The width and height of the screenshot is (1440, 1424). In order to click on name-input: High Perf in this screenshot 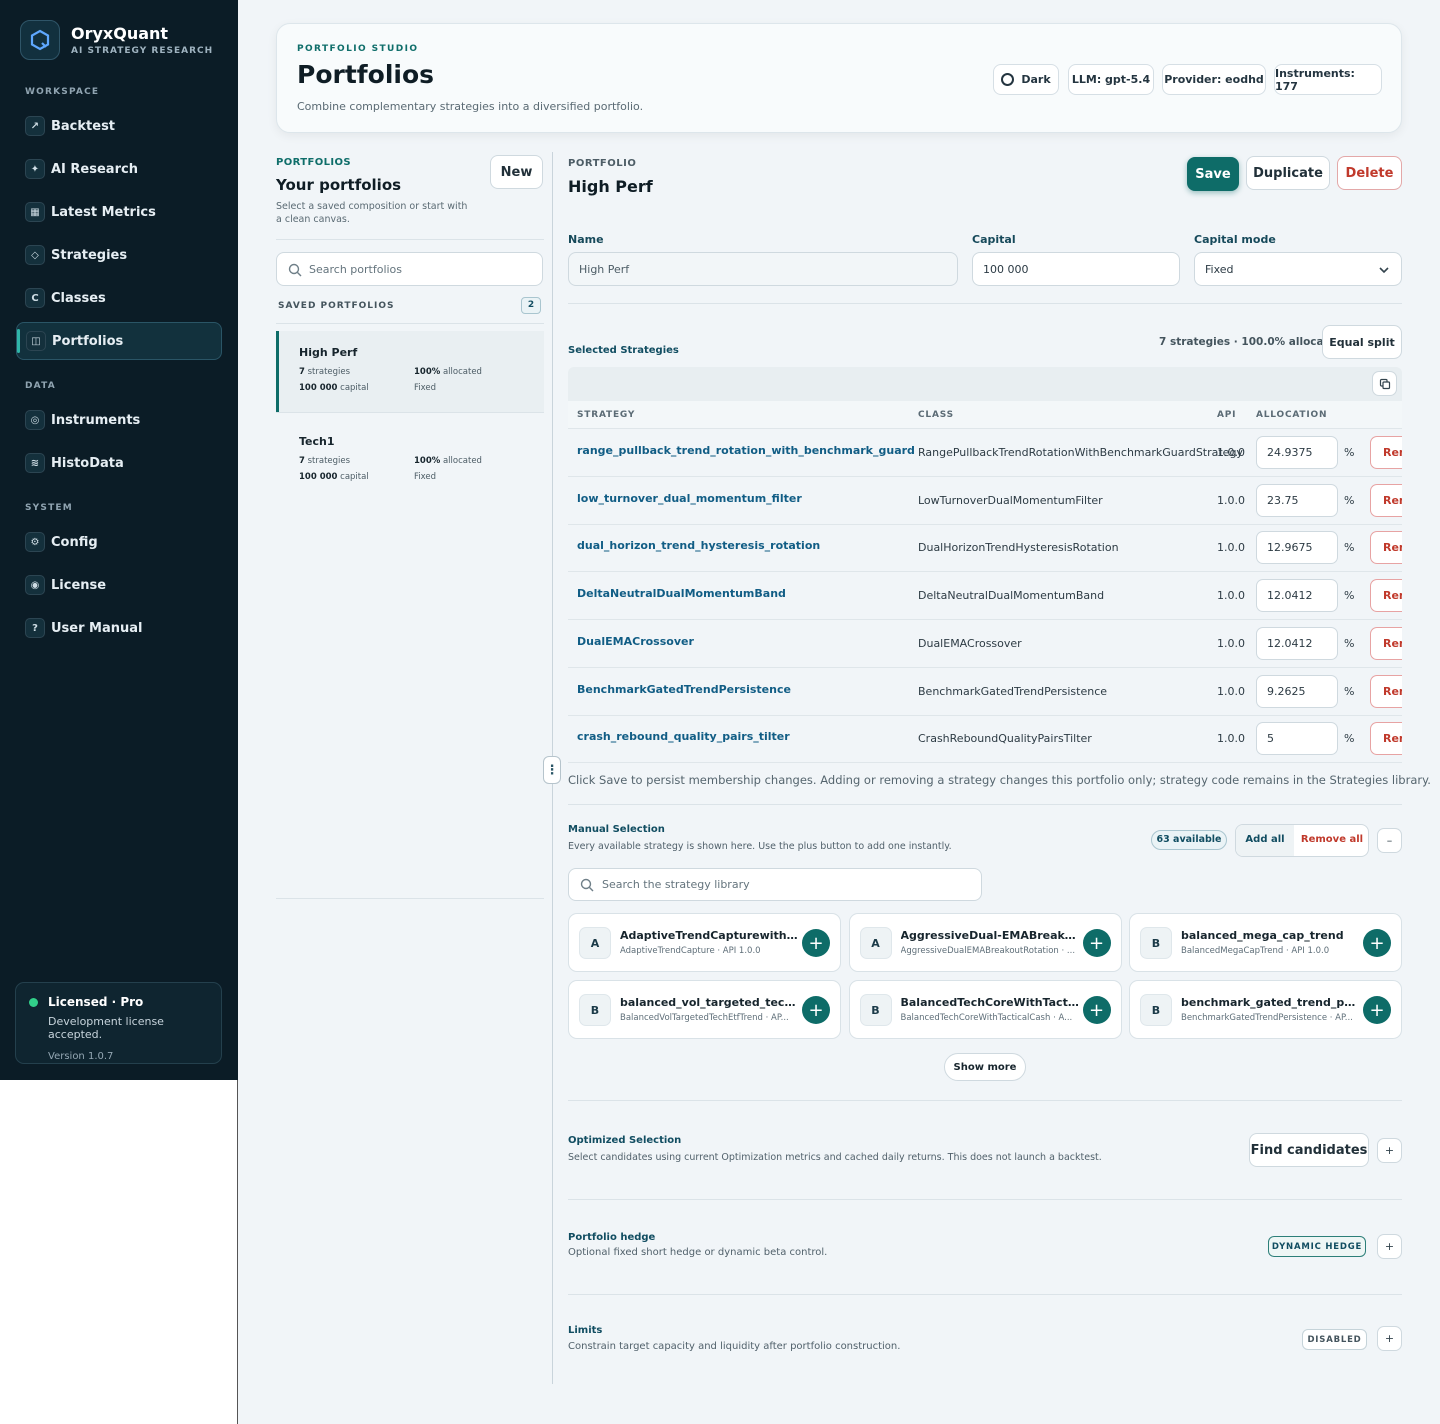, I will do `click(763, 269)`.